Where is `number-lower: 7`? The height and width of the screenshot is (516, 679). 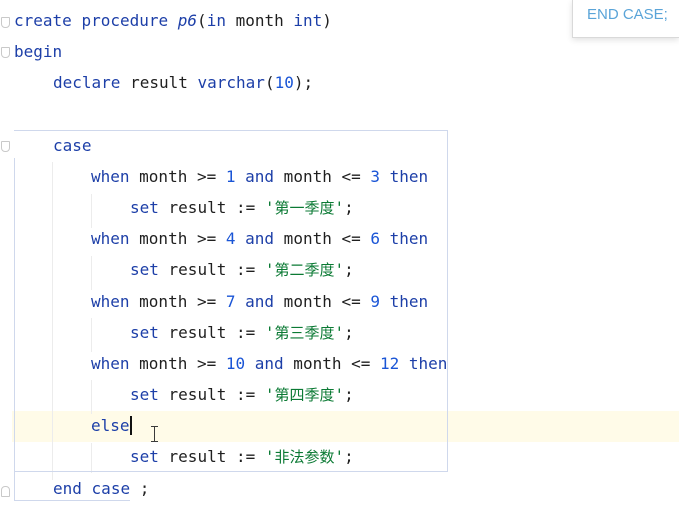 number-lower: 7 is located at coordinates (230, 301).